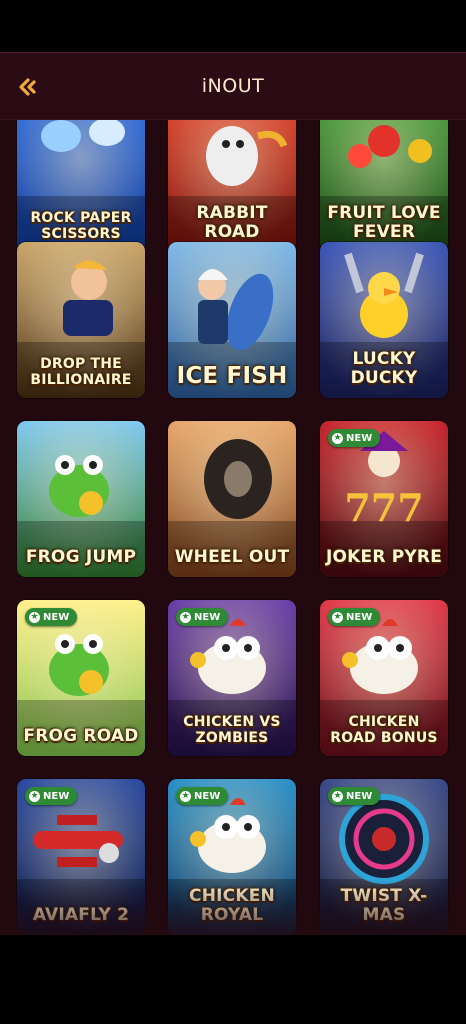  What do you see at coordinates (81, 372) in the screenshot?
I see `game-title: DROP THE BILLIONAIRE` at bounding box center [81, 372].